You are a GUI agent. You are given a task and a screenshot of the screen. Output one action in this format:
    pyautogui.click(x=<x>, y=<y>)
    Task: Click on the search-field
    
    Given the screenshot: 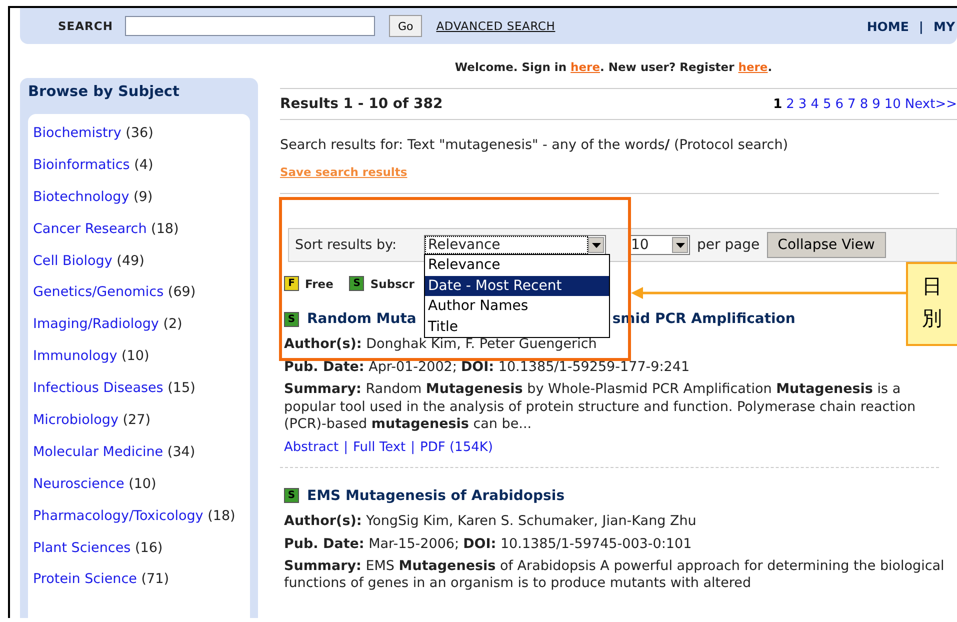 What is the action you would take?
    pyautogui.click(x=249, y=26)
    